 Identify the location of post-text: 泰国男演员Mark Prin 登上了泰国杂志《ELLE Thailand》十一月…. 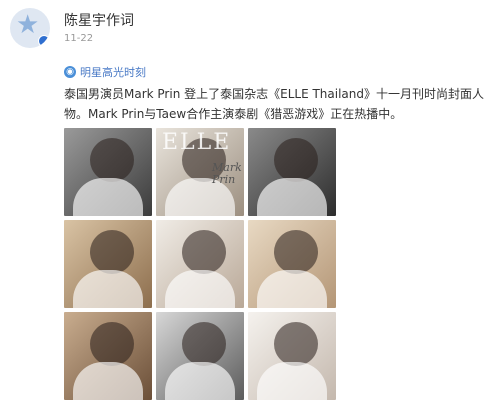
(274, 104).